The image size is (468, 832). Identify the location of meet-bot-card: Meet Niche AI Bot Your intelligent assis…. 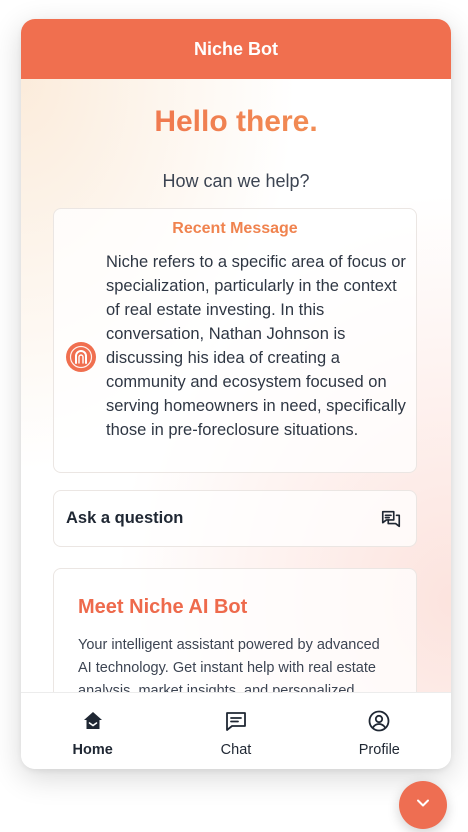
(235, 630).